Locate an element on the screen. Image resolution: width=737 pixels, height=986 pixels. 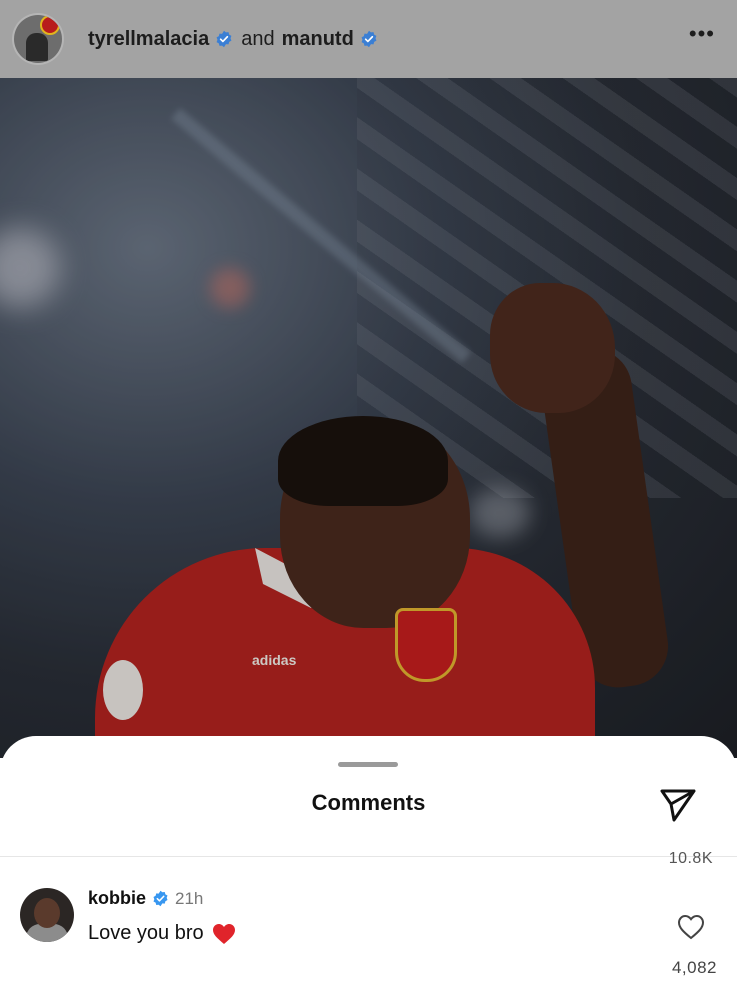
username-tyrellmalacia: tyrellmalacia is located at coordinates (148, 39).